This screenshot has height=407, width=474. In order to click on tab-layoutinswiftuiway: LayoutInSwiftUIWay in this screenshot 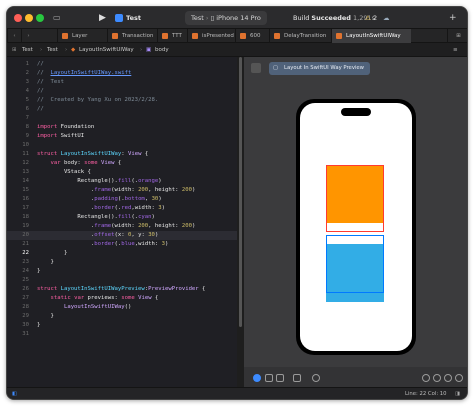, I will do `click(371, 36)`.